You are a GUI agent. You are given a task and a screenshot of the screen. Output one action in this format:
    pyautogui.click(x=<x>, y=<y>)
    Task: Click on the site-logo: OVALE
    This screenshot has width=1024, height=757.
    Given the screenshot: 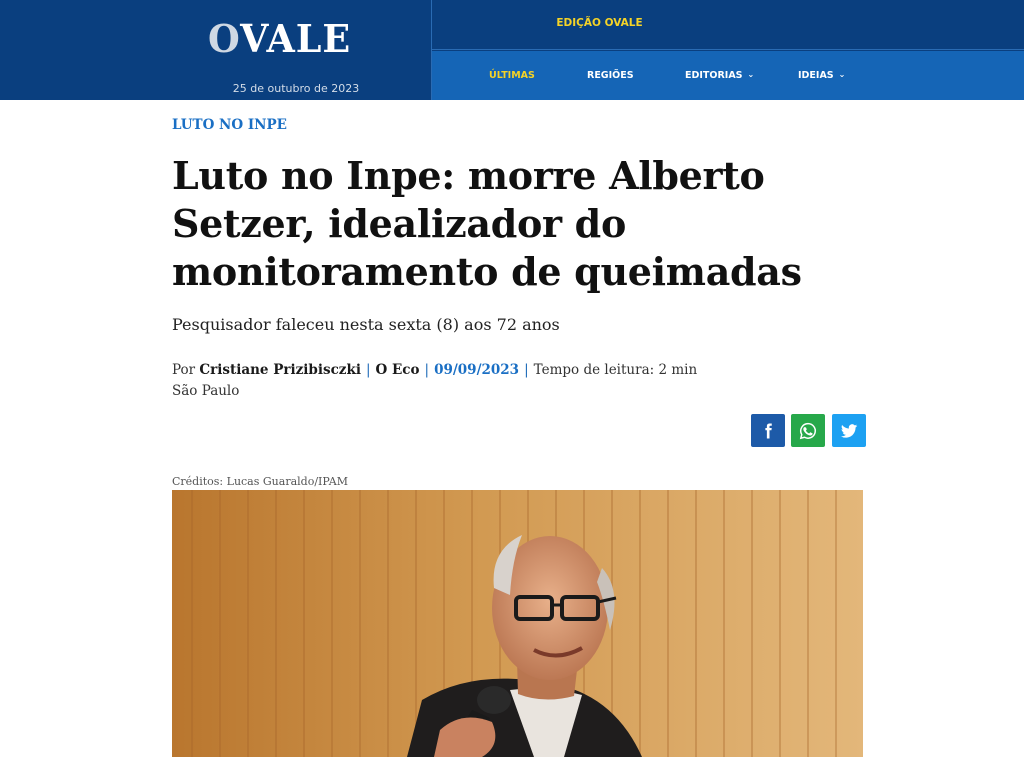 What is the action you would take?
    pyautogui.click(x=297, y=39)
    